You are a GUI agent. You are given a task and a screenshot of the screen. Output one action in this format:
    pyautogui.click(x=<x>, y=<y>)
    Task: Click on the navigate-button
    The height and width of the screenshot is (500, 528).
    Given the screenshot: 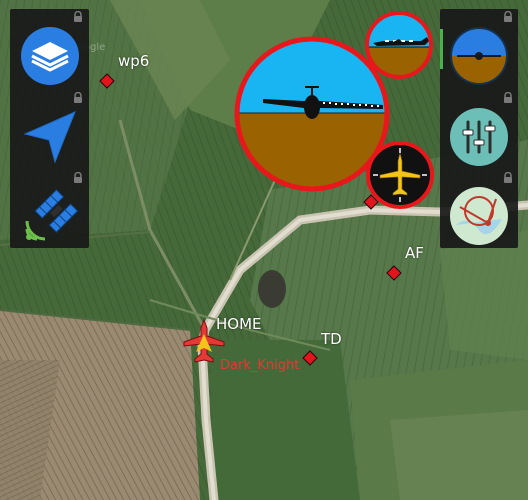 What is the action you would take?
    pyautogui.click(x=50, y=137)
    